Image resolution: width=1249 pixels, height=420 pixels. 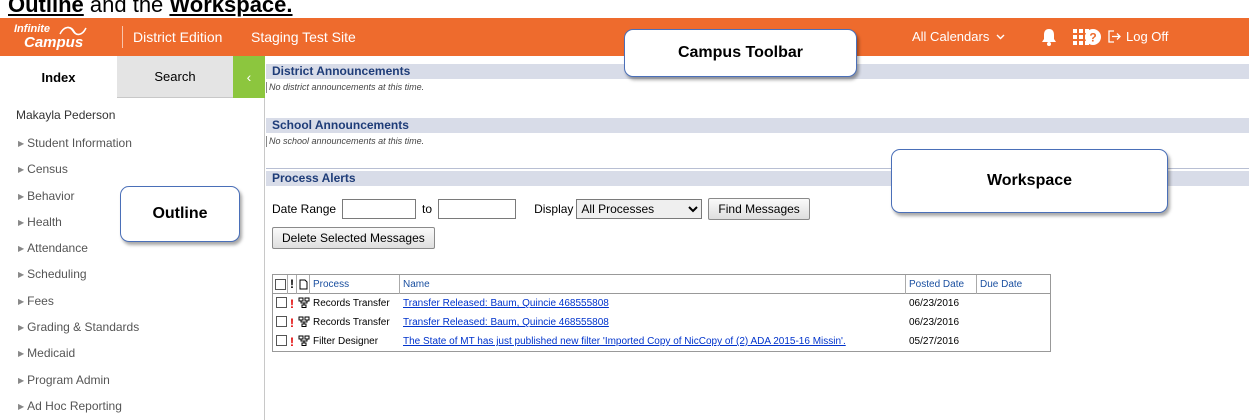 I want to click on edition-label: District Edition, so click(x=178, y=37).